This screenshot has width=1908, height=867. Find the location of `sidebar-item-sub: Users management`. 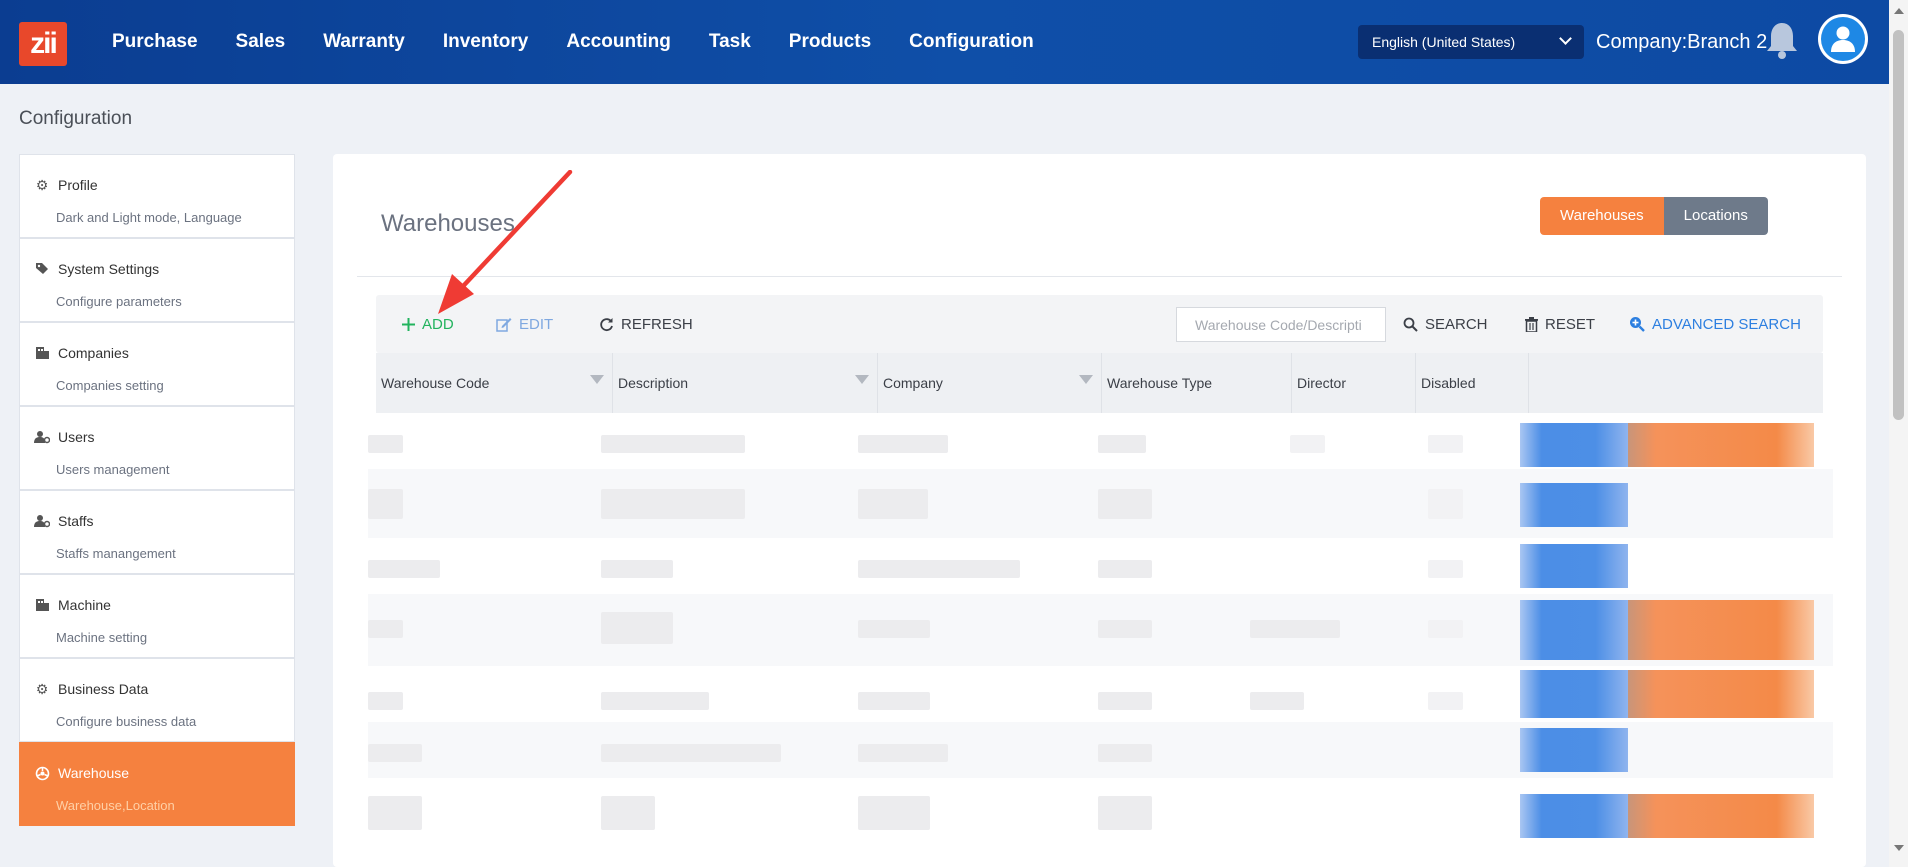

sidebar-item-sub: Users management is located at coordinates (113, 469).